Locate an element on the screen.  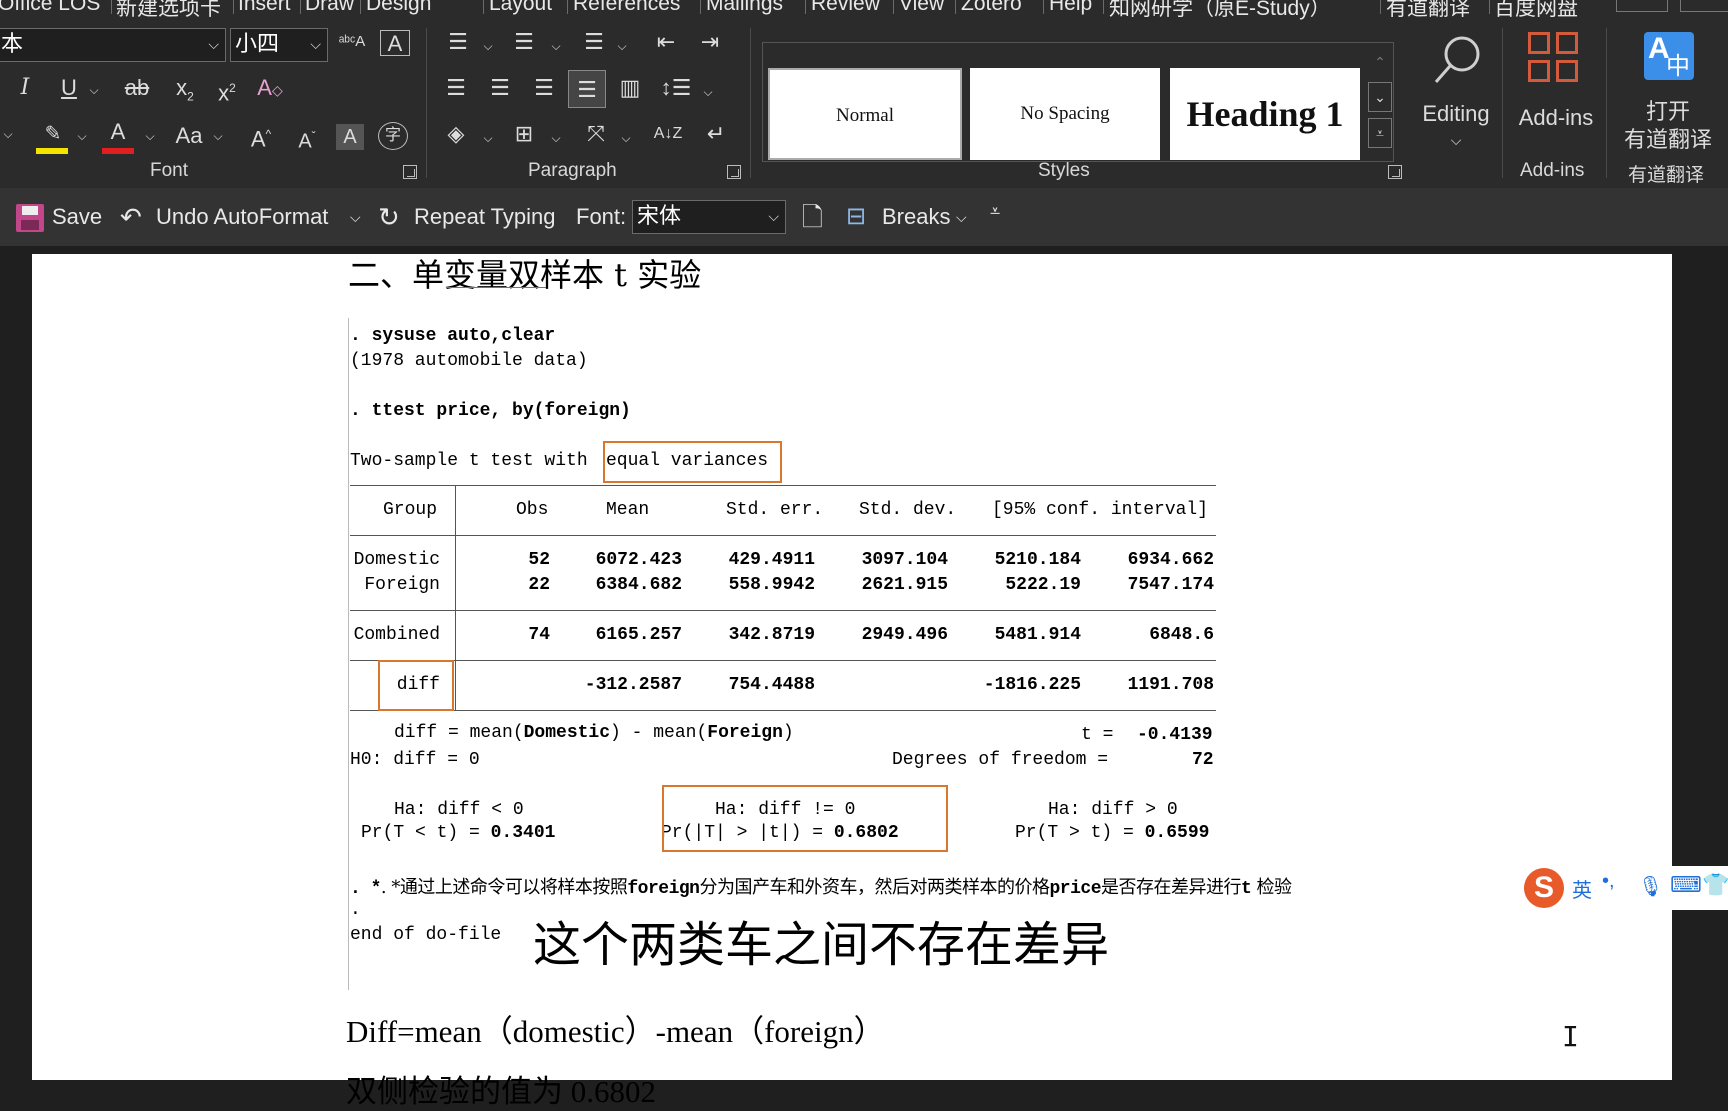
shrink-font-icon: Aˇ is located at coordinates (307, 139).